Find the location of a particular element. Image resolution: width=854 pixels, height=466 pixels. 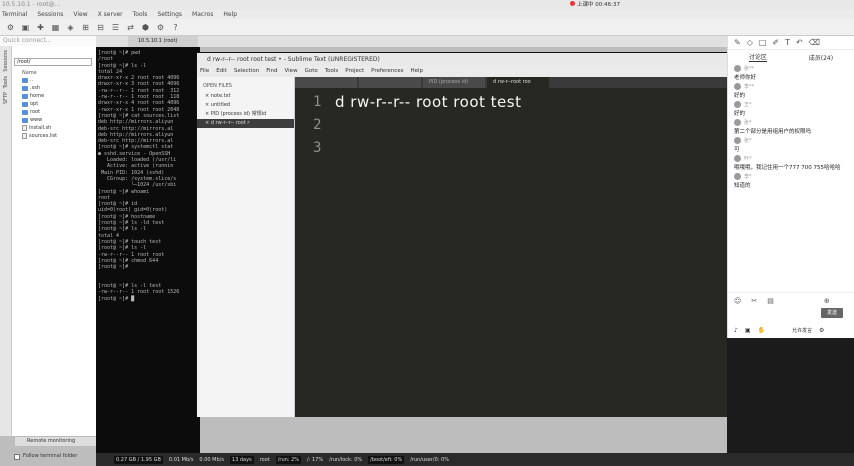

terminal-line: [root@ ~]# █ is located at coordinates (116, 298).